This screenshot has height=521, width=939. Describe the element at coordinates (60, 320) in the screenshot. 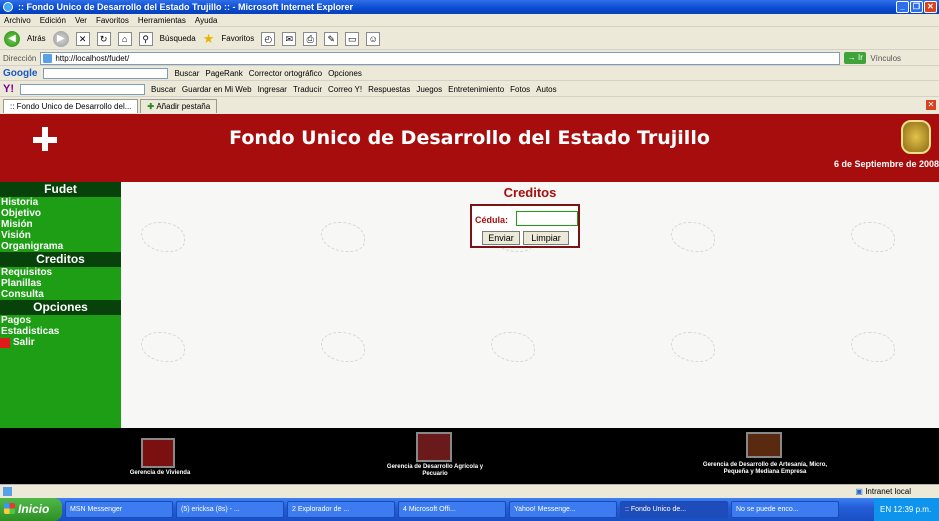

I see `sidebar-item-pagos: Pagos` at that location.